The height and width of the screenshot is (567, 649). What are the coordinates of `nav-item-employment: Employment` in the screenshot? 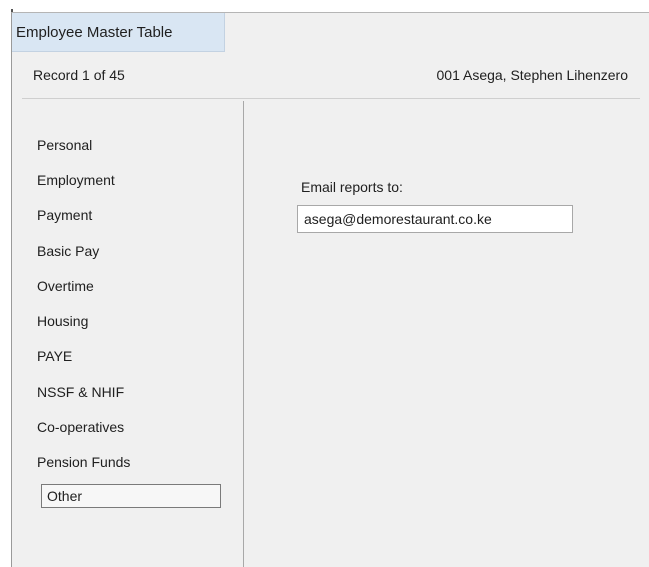 It's located at (76, 180).